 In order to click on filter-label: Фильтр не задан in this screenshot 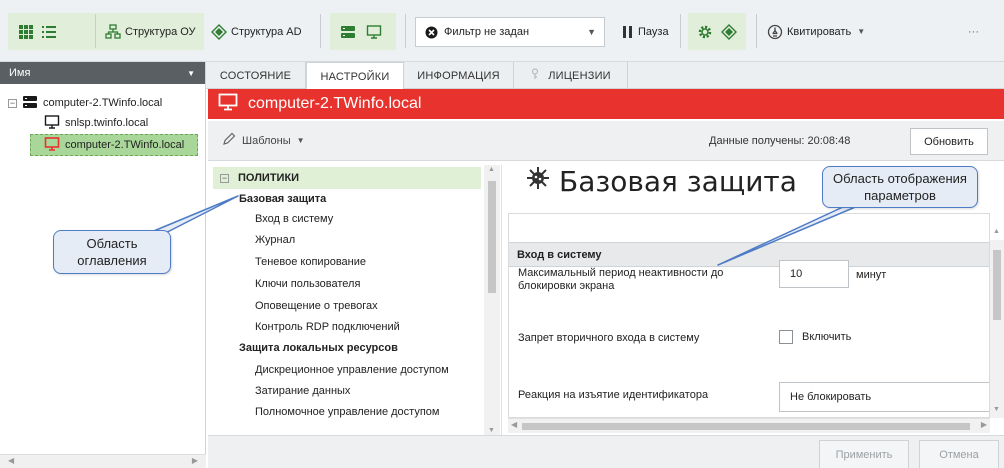, I will do `click(487, 32)`.